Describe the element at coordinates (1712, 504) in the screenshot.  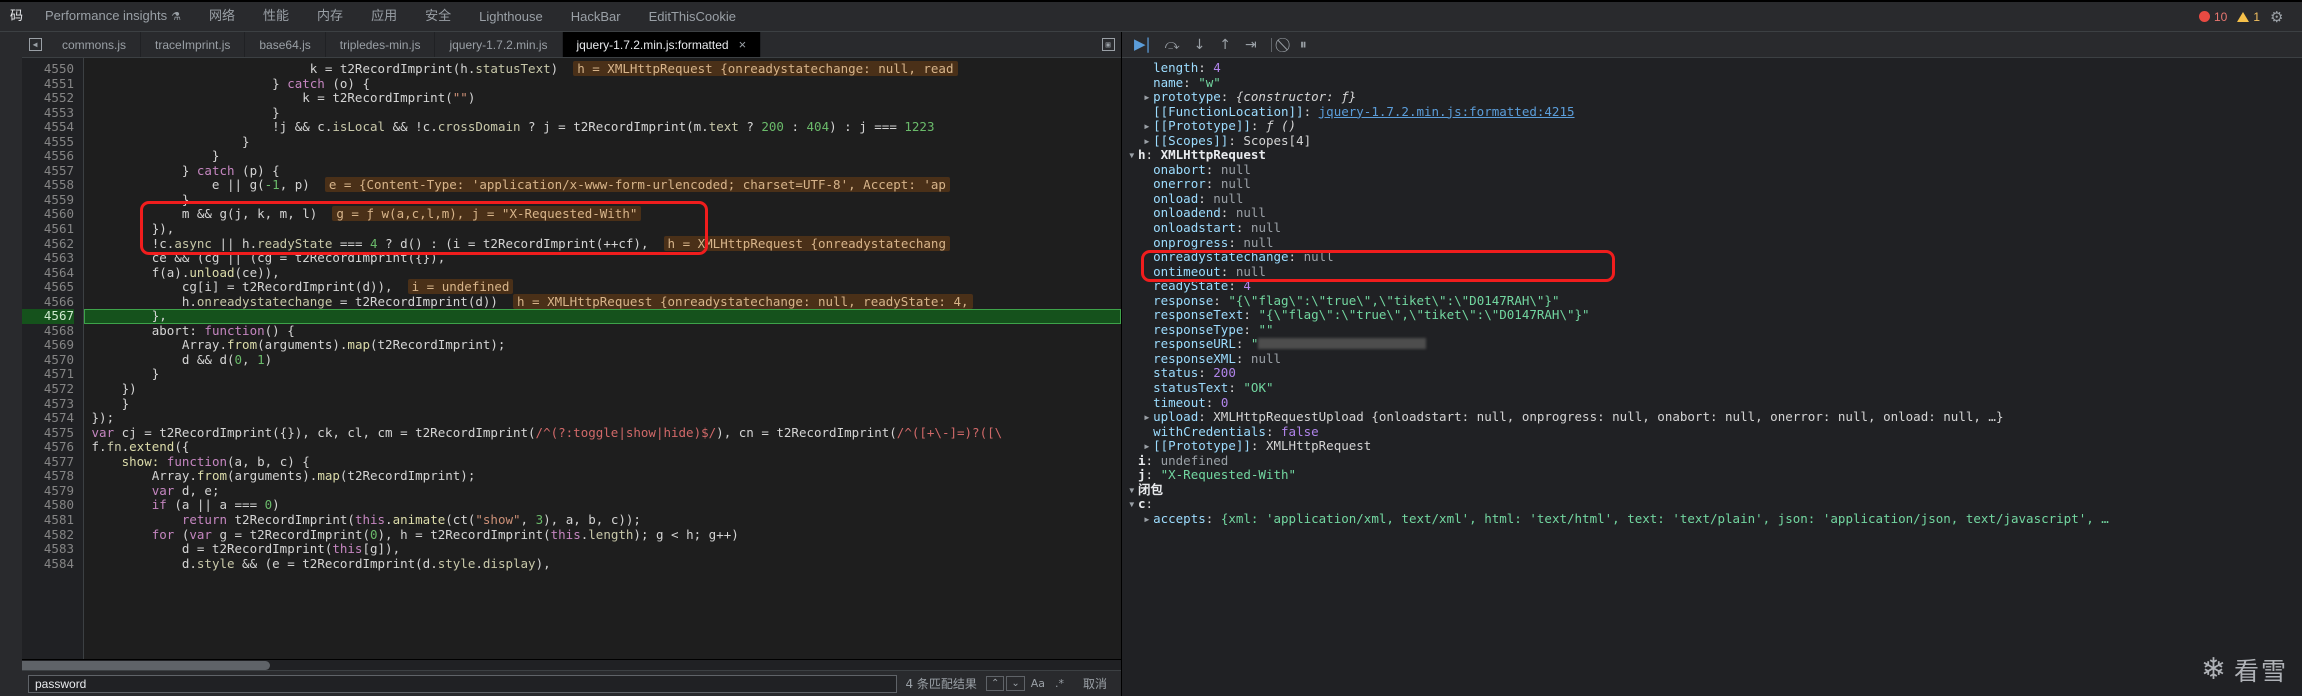
I see `scope-row: ▾ c:` at that location.